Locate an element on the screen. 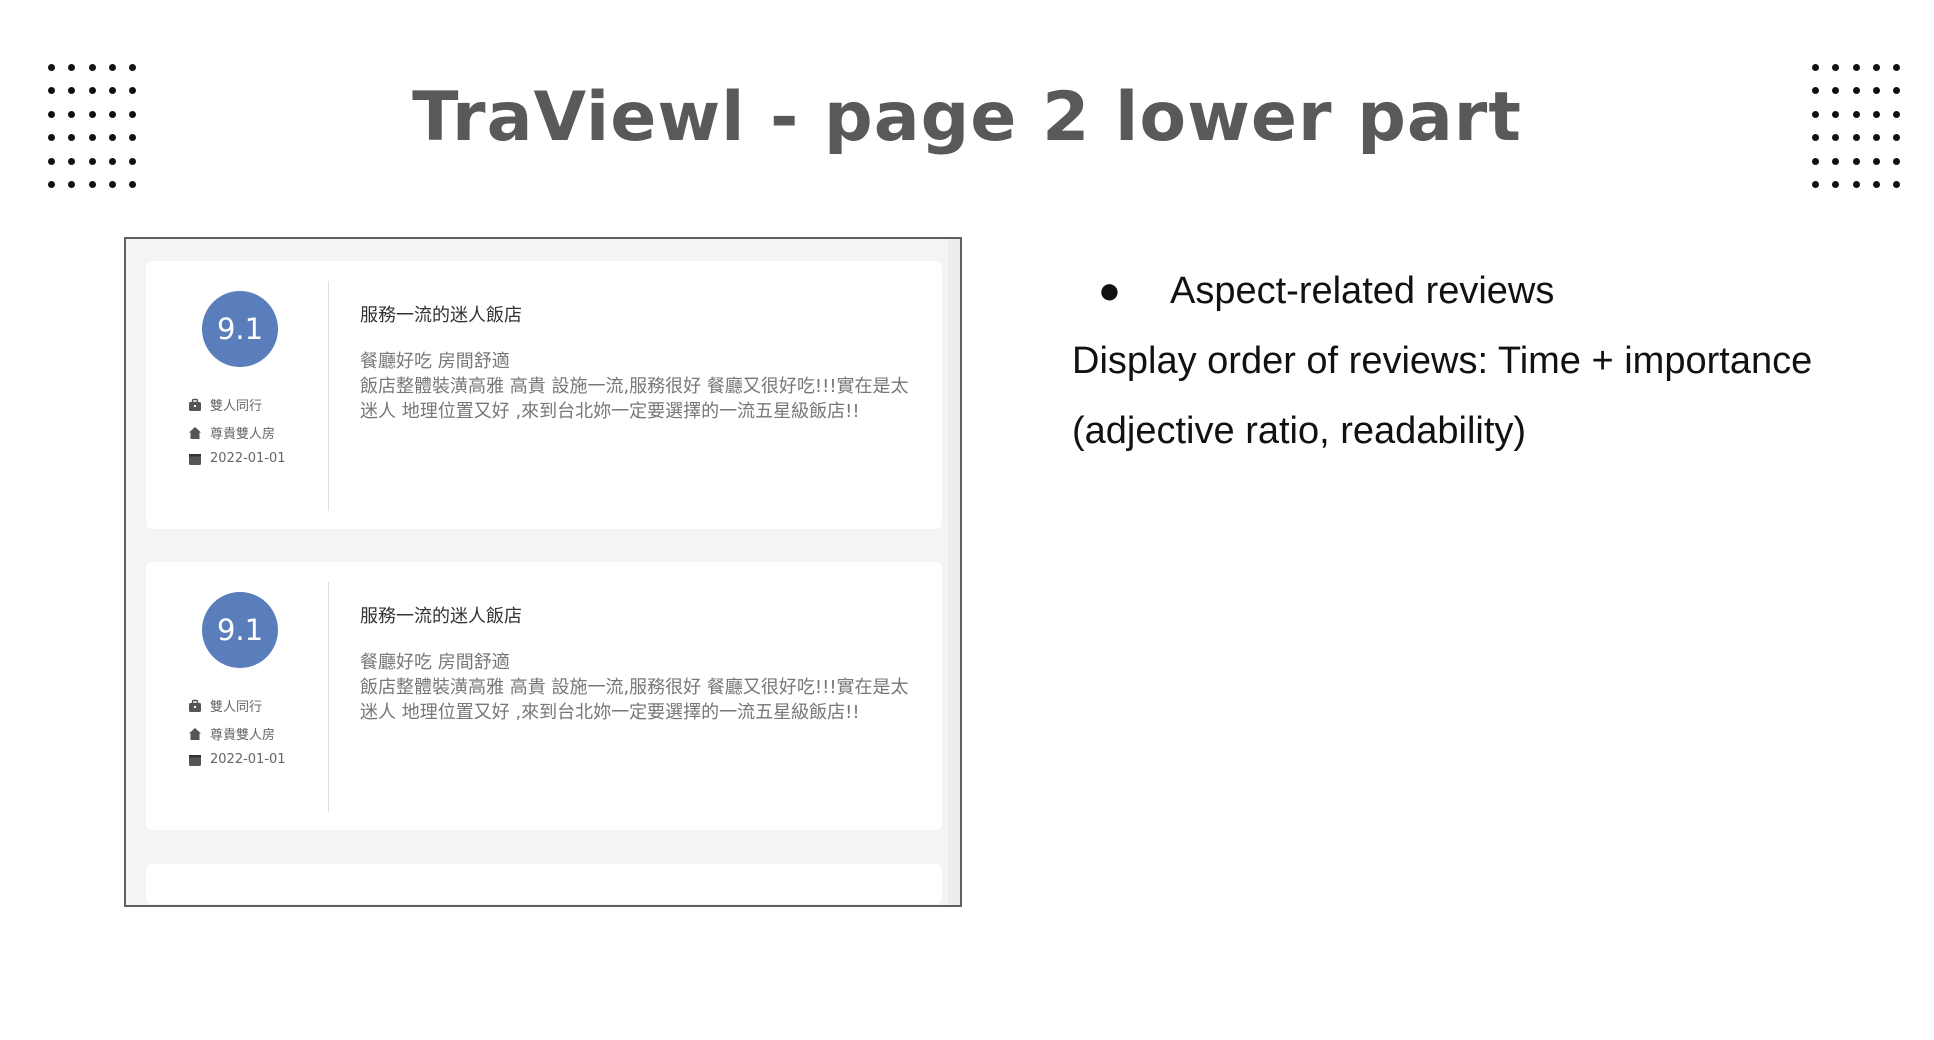  bullet-text: Aspect-related reviews is located at coordinates (1362, 291).